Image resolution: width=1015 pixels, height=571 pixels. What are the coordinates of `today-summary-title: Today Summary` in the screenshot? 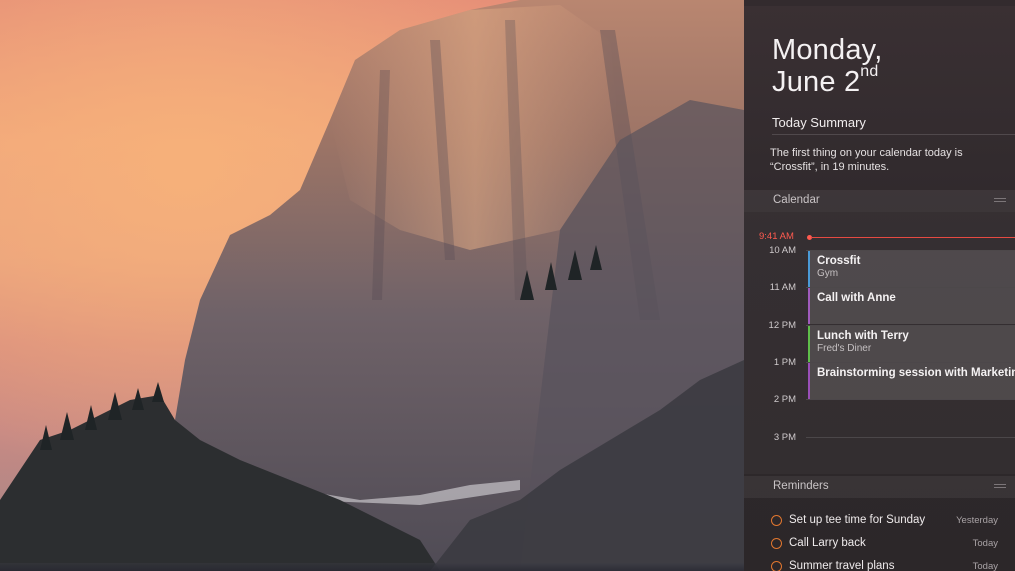 It's located at (819, 122).